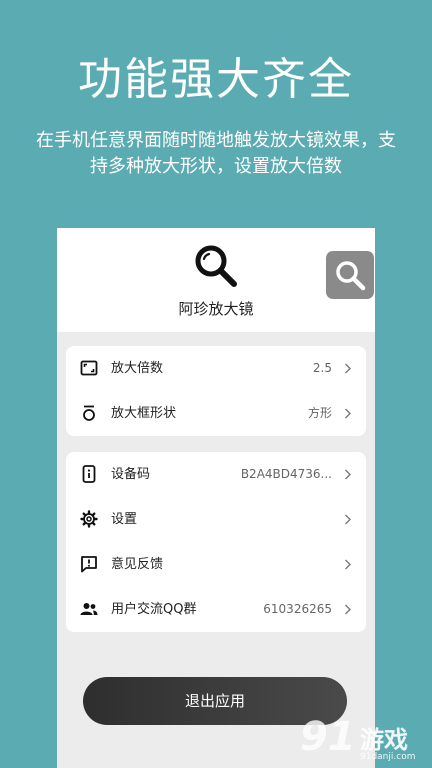  What do you see at coordinates (216, 79) in the screenshot?
I see `promo-title: 功能强大齐全` at bounding box center [216, 79].